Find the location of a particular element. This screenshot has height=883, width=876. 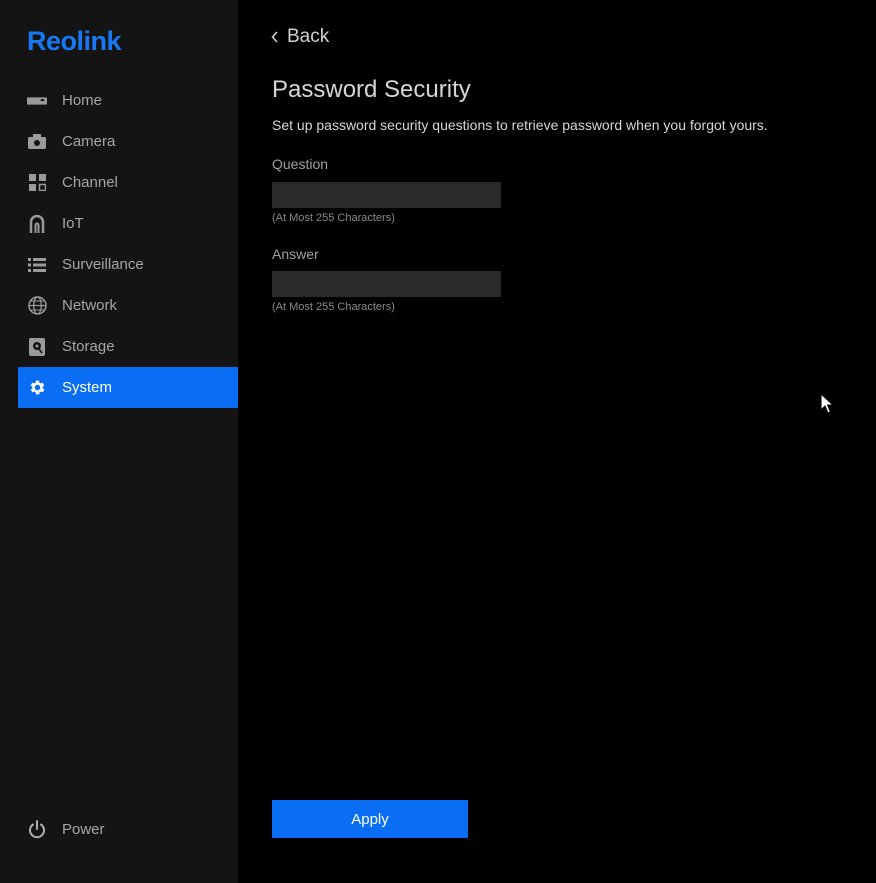

list-icon is located at coordinates (37, 265).